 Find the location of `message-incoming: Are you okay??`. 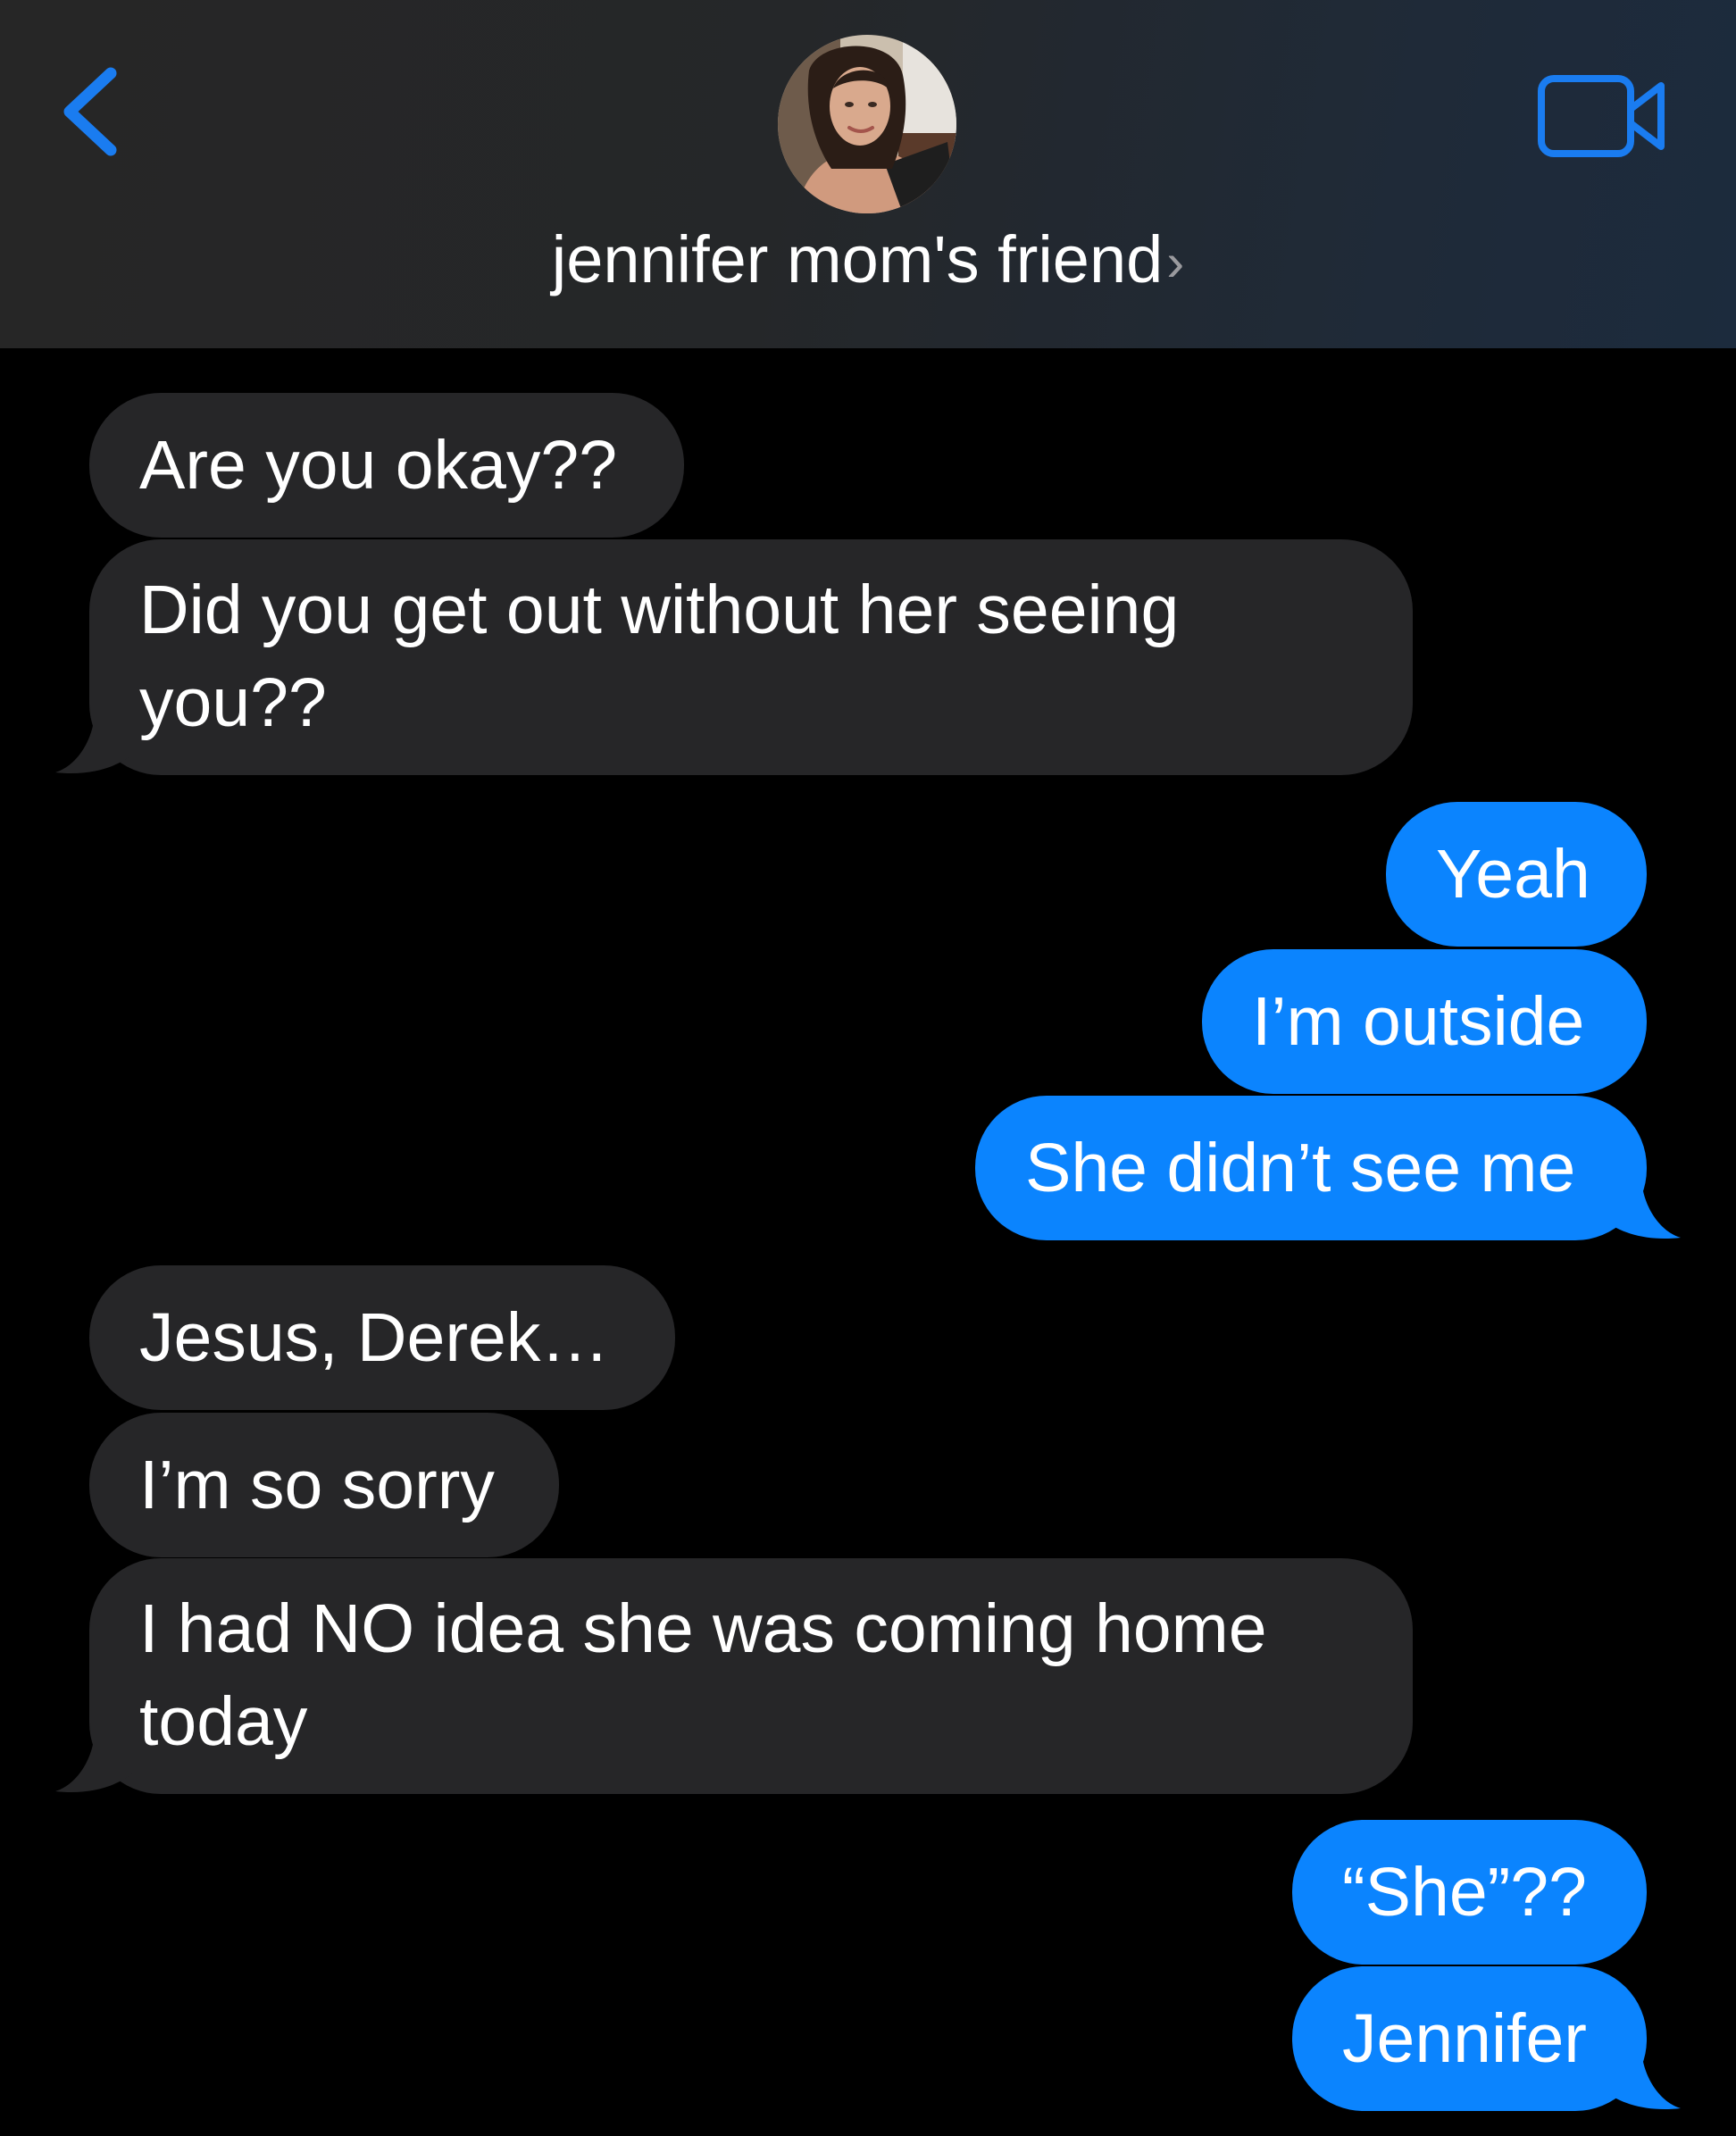

message-incoming: Are you okay?? is located at coordinates (386, 465).